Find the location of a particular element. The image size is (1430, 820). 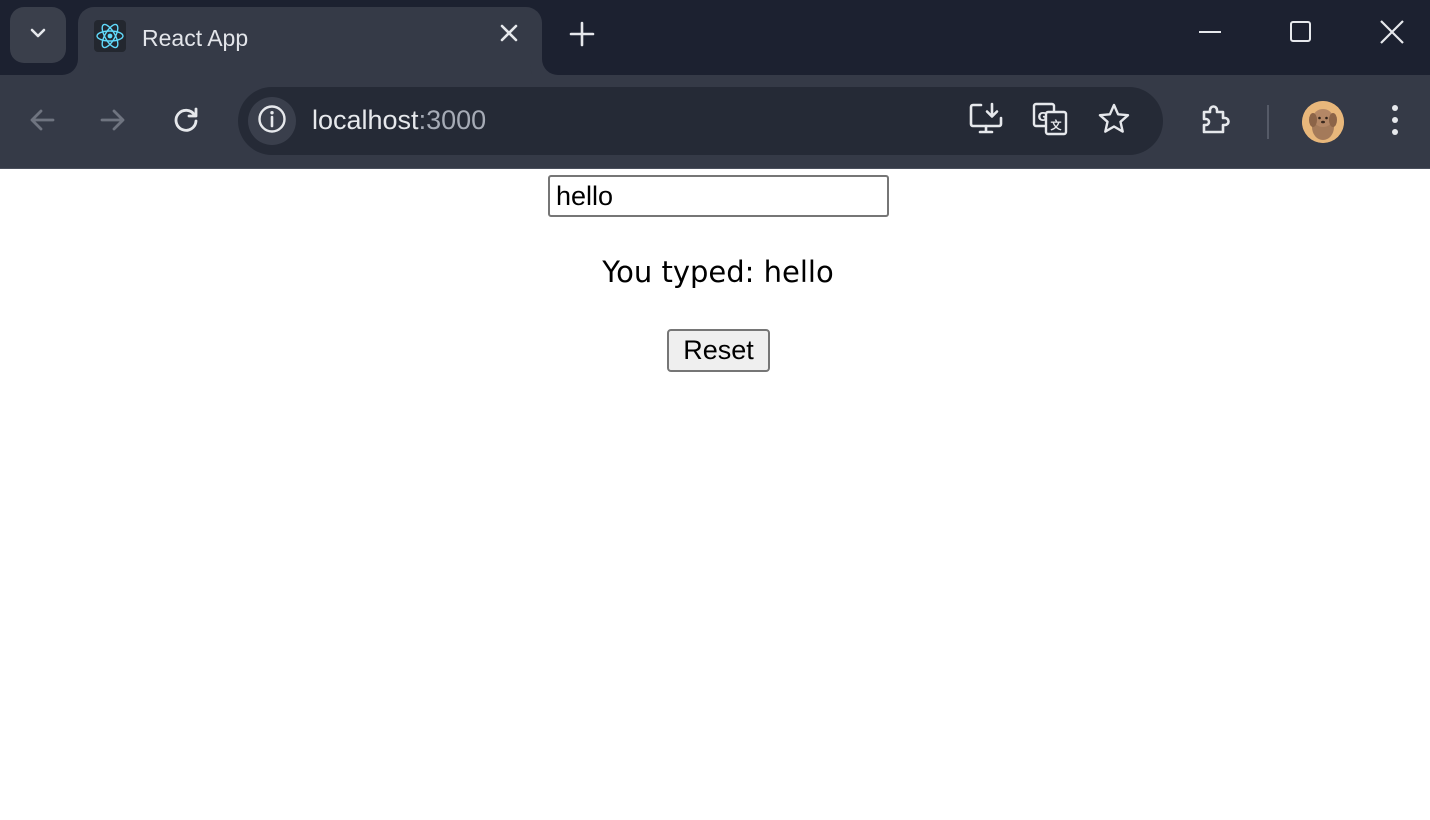

forward-button is located at coordinates (113, 122).